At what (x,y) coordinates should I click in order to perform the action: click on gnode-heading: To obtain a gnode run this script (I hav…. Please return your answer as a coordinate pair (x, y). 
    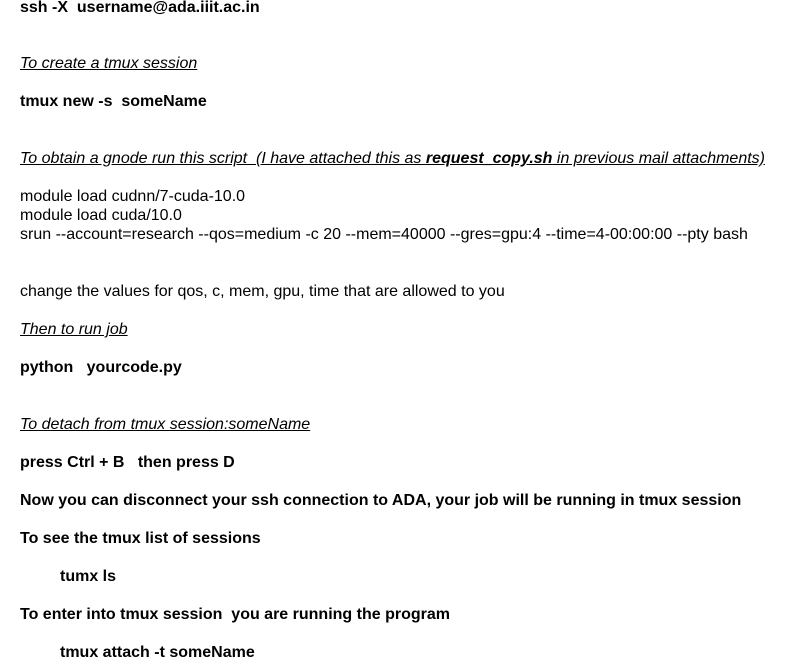
    Looking at the image, I should click on (392, 158).